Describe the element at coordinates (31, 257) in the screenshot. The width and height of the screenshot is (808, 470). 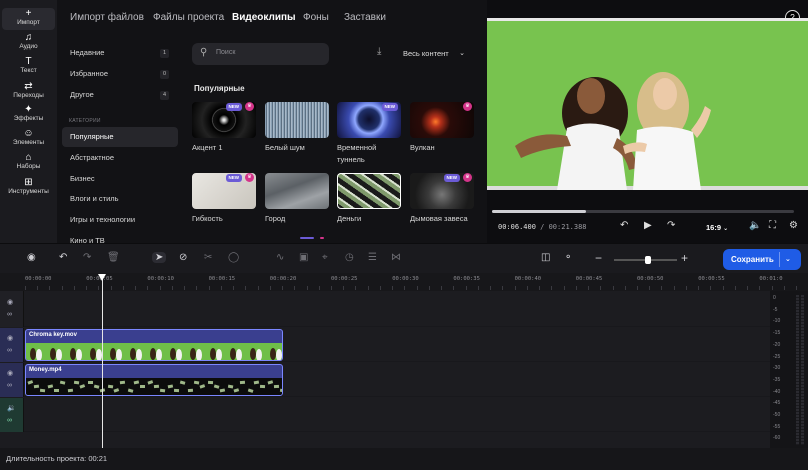
I see `record-icon: ◉` at that location.